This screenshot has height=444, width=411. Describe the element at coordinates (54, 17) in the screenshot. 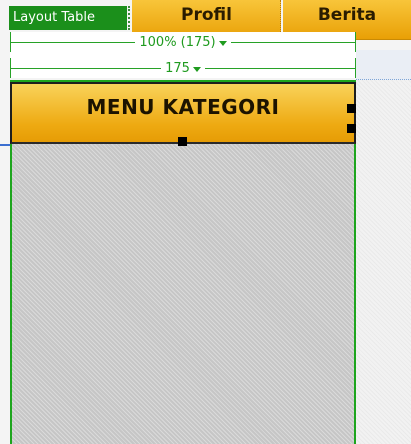

I see `layout-table-label: Layout Table` at that location.